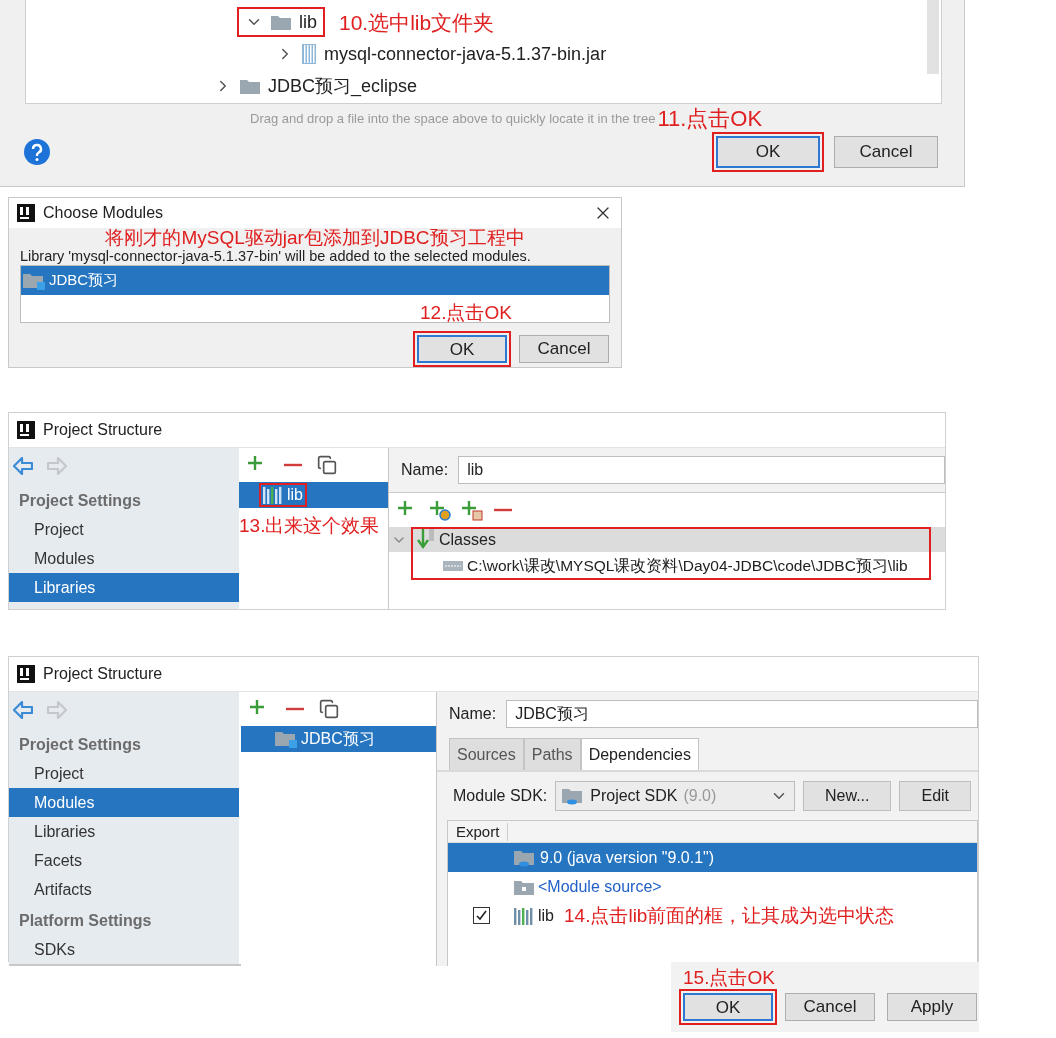  What do you see at coordinates (315, 237) in the screenshot?
I see `annotation-text: 将刚才的MySQL驱动jar包添加到JDBC预习工程中` at bounding box center [315, 237].